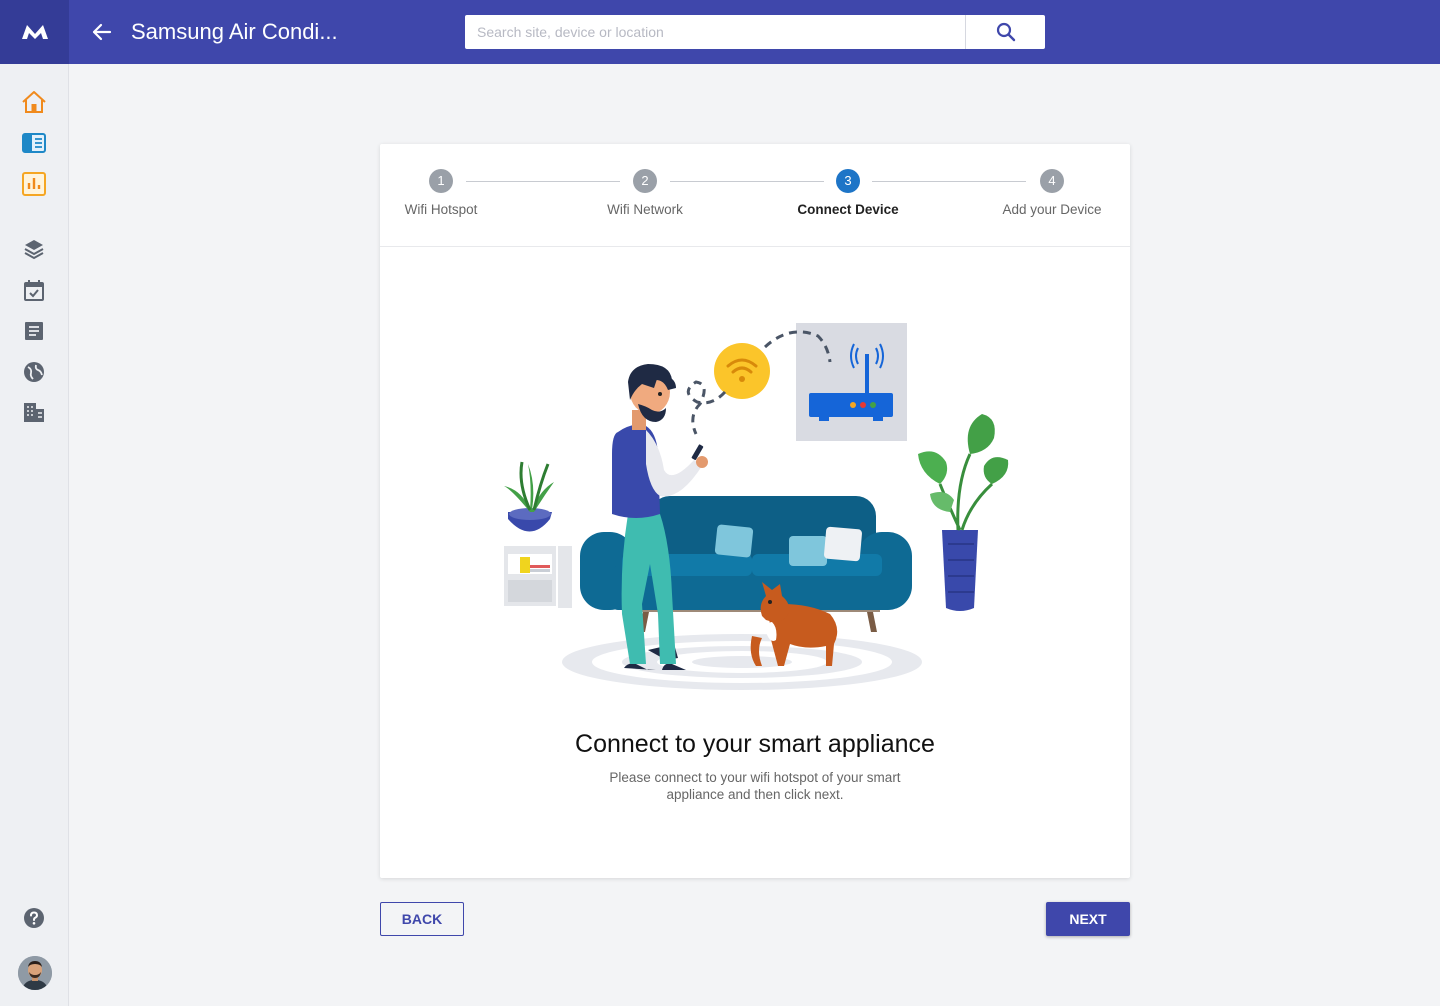 This screenshot has width=1440, height=1006. I want to click on step-number: 2, so click(645, 181).